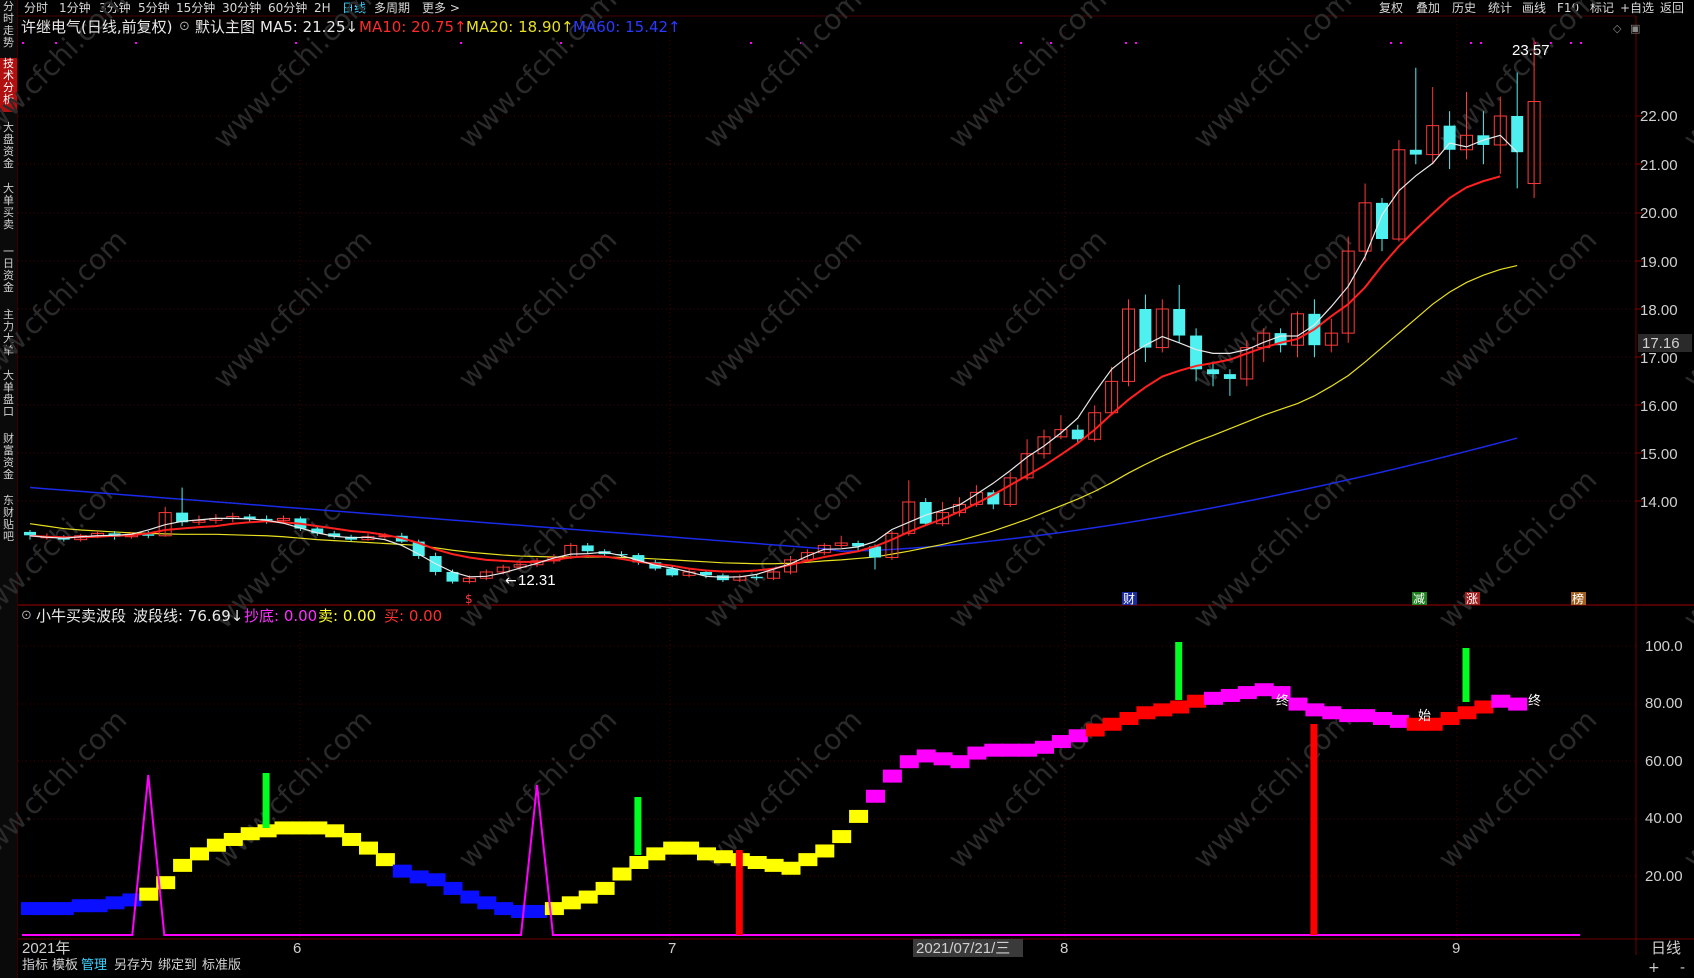 The height and width of the screenshot is (978, 1694). I want to click on save-as-button: 另存为, so click(133, 966).